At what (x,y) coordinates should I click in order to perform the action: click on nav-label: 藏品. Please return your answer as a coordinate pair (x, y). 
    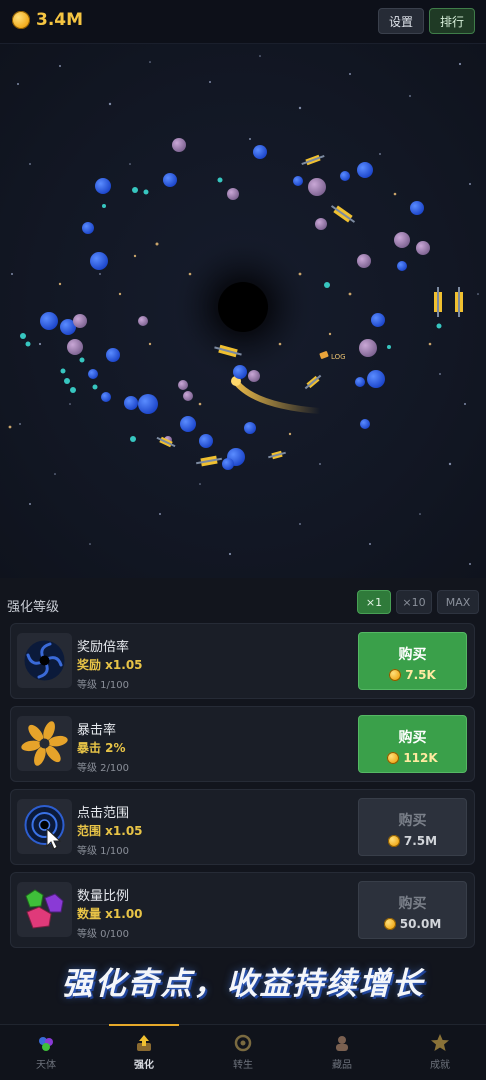
    Looking at the image, I should click on (342, 1065).